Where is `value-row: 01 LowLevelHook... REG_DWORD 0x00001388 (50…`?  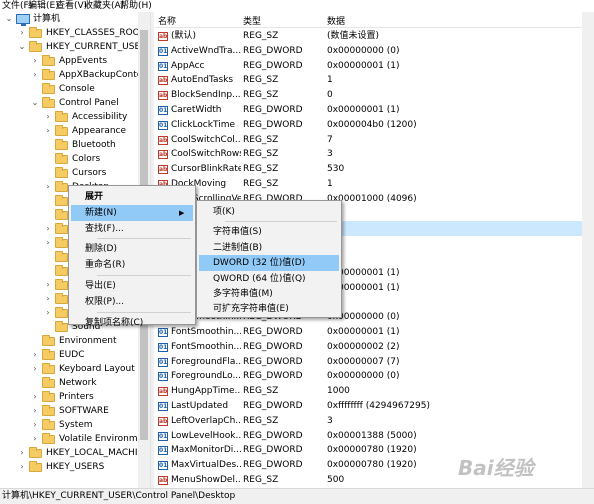
value-row: 01 LowLevelHook... REG_DWORD 0x00001388 (50… is located at coordinates (374, 436).